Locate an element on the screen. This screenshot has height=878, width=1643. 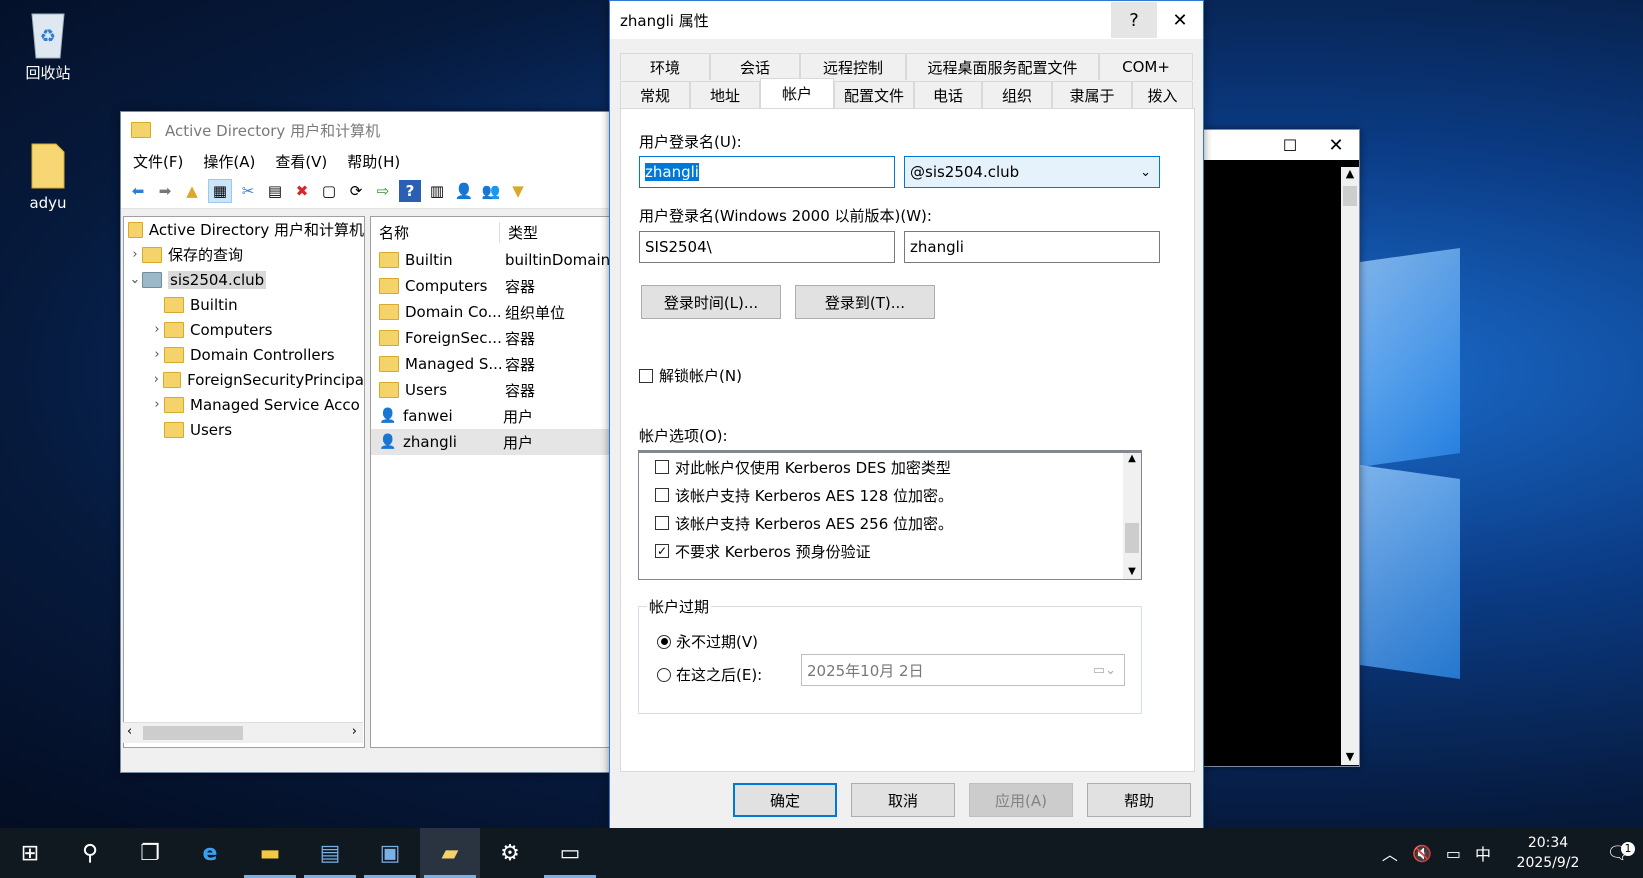
tab-general: 常规 is located at coordinates (655, 94).